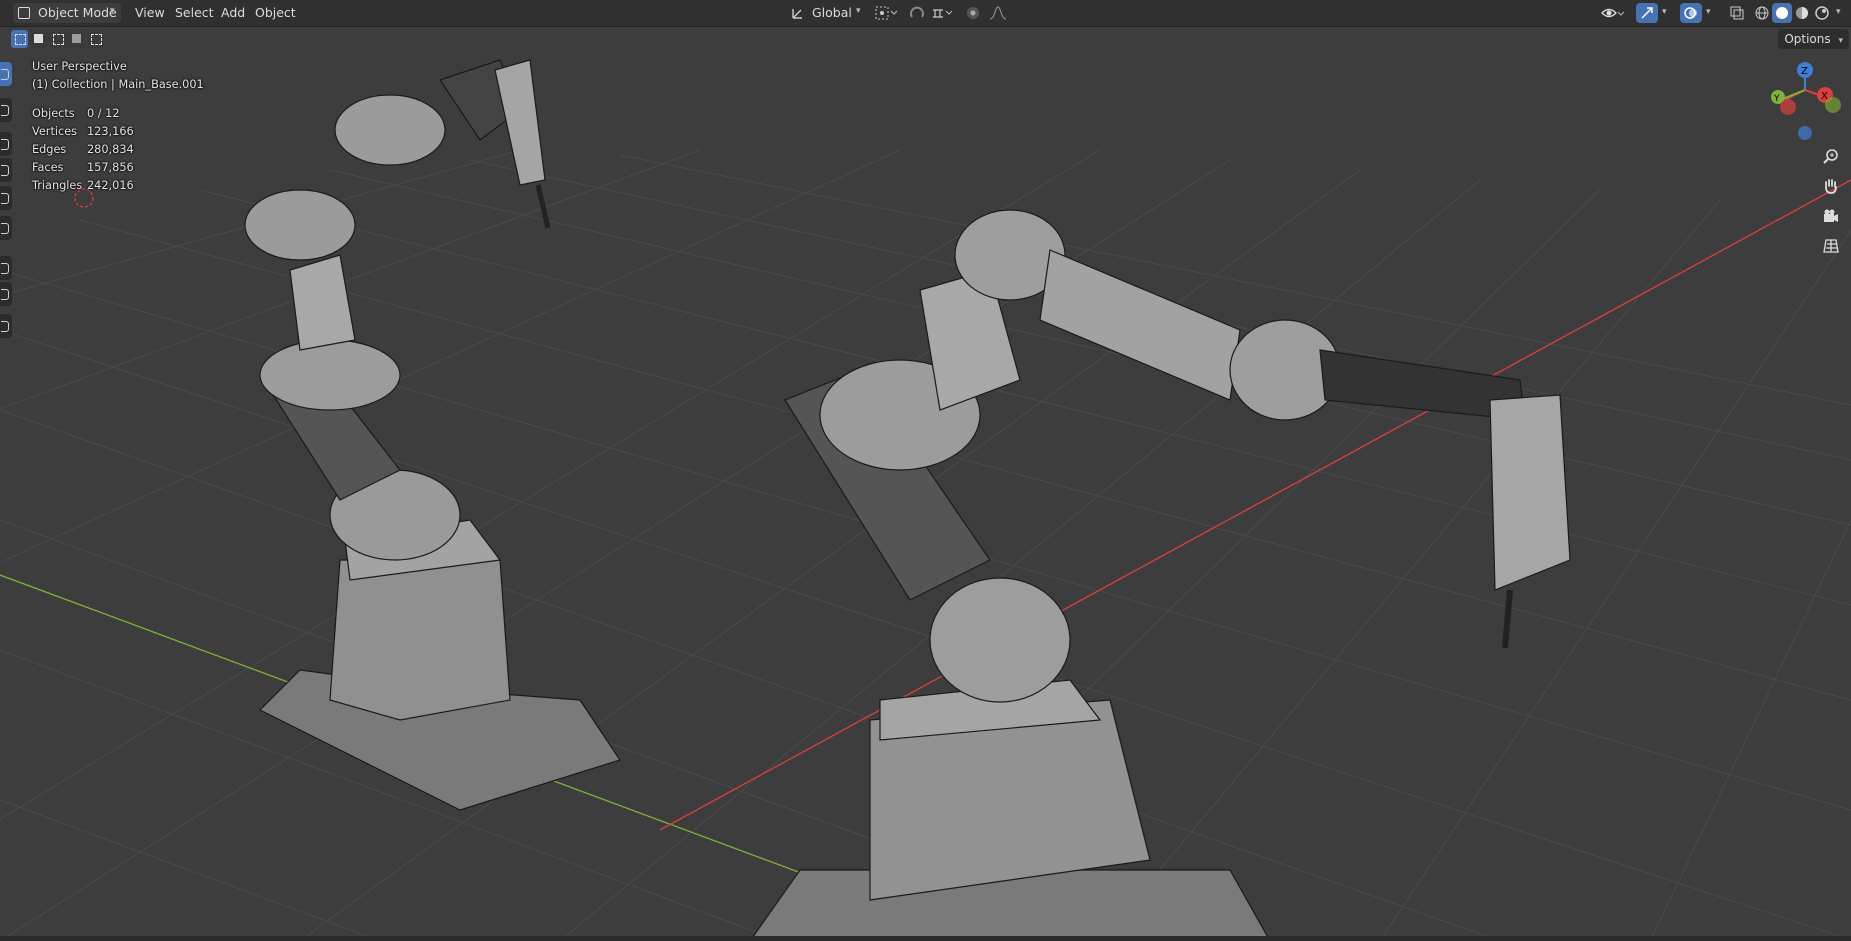 This screenshot has height=941, width=1851. What do you see at coordinates (19, 39) in the screenshot?
I see `select-new-icon` at bounding box center [19, 39].